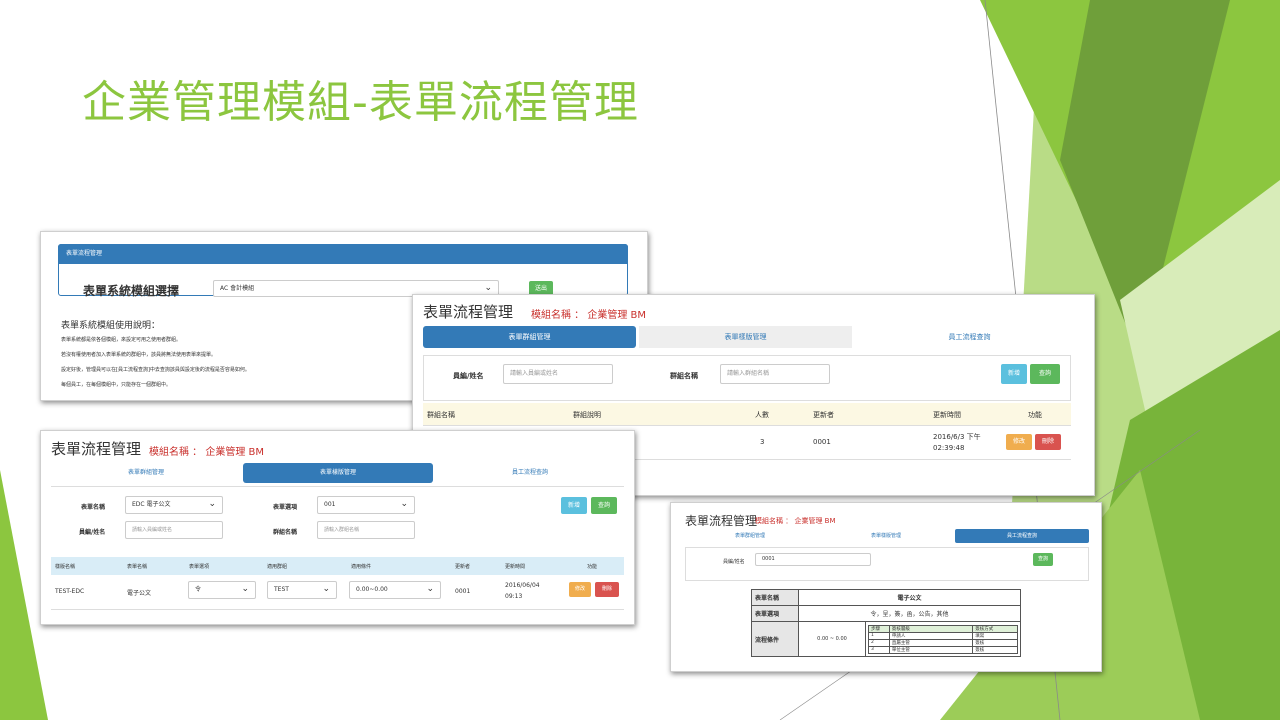  Describe the element at coordinates (137, 567) in the screenshot. I see `col-form-name: 表單名稱` at that location.